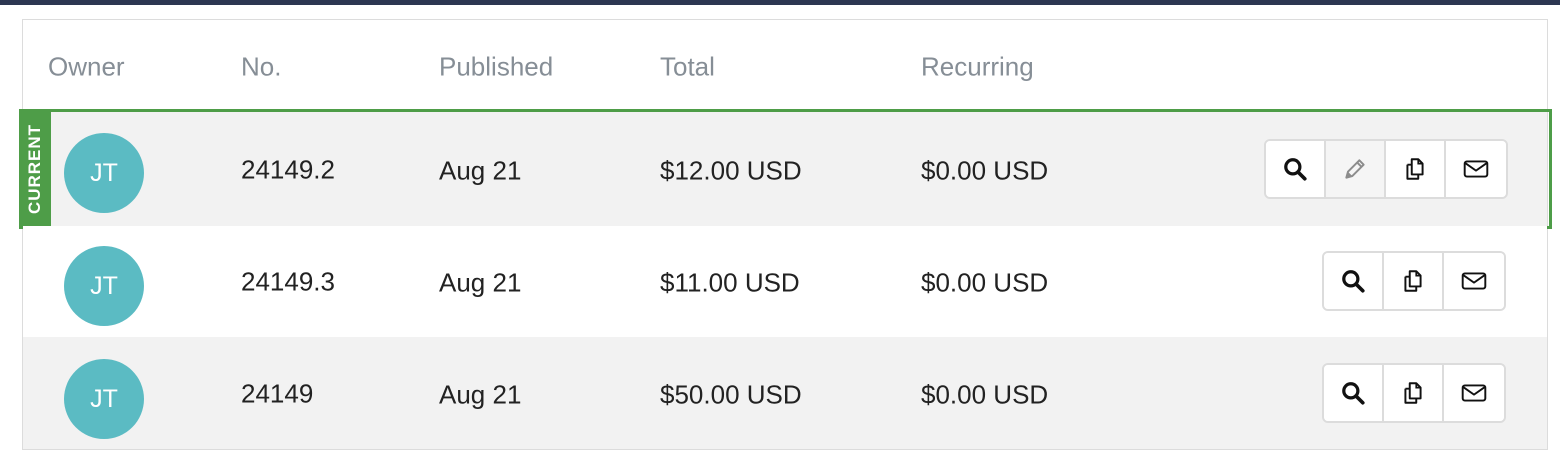  What do you see at coordinates (288, 281) in the screenshot?
I see `invoice-number: 24149.3` at bounding box center [288, 281].